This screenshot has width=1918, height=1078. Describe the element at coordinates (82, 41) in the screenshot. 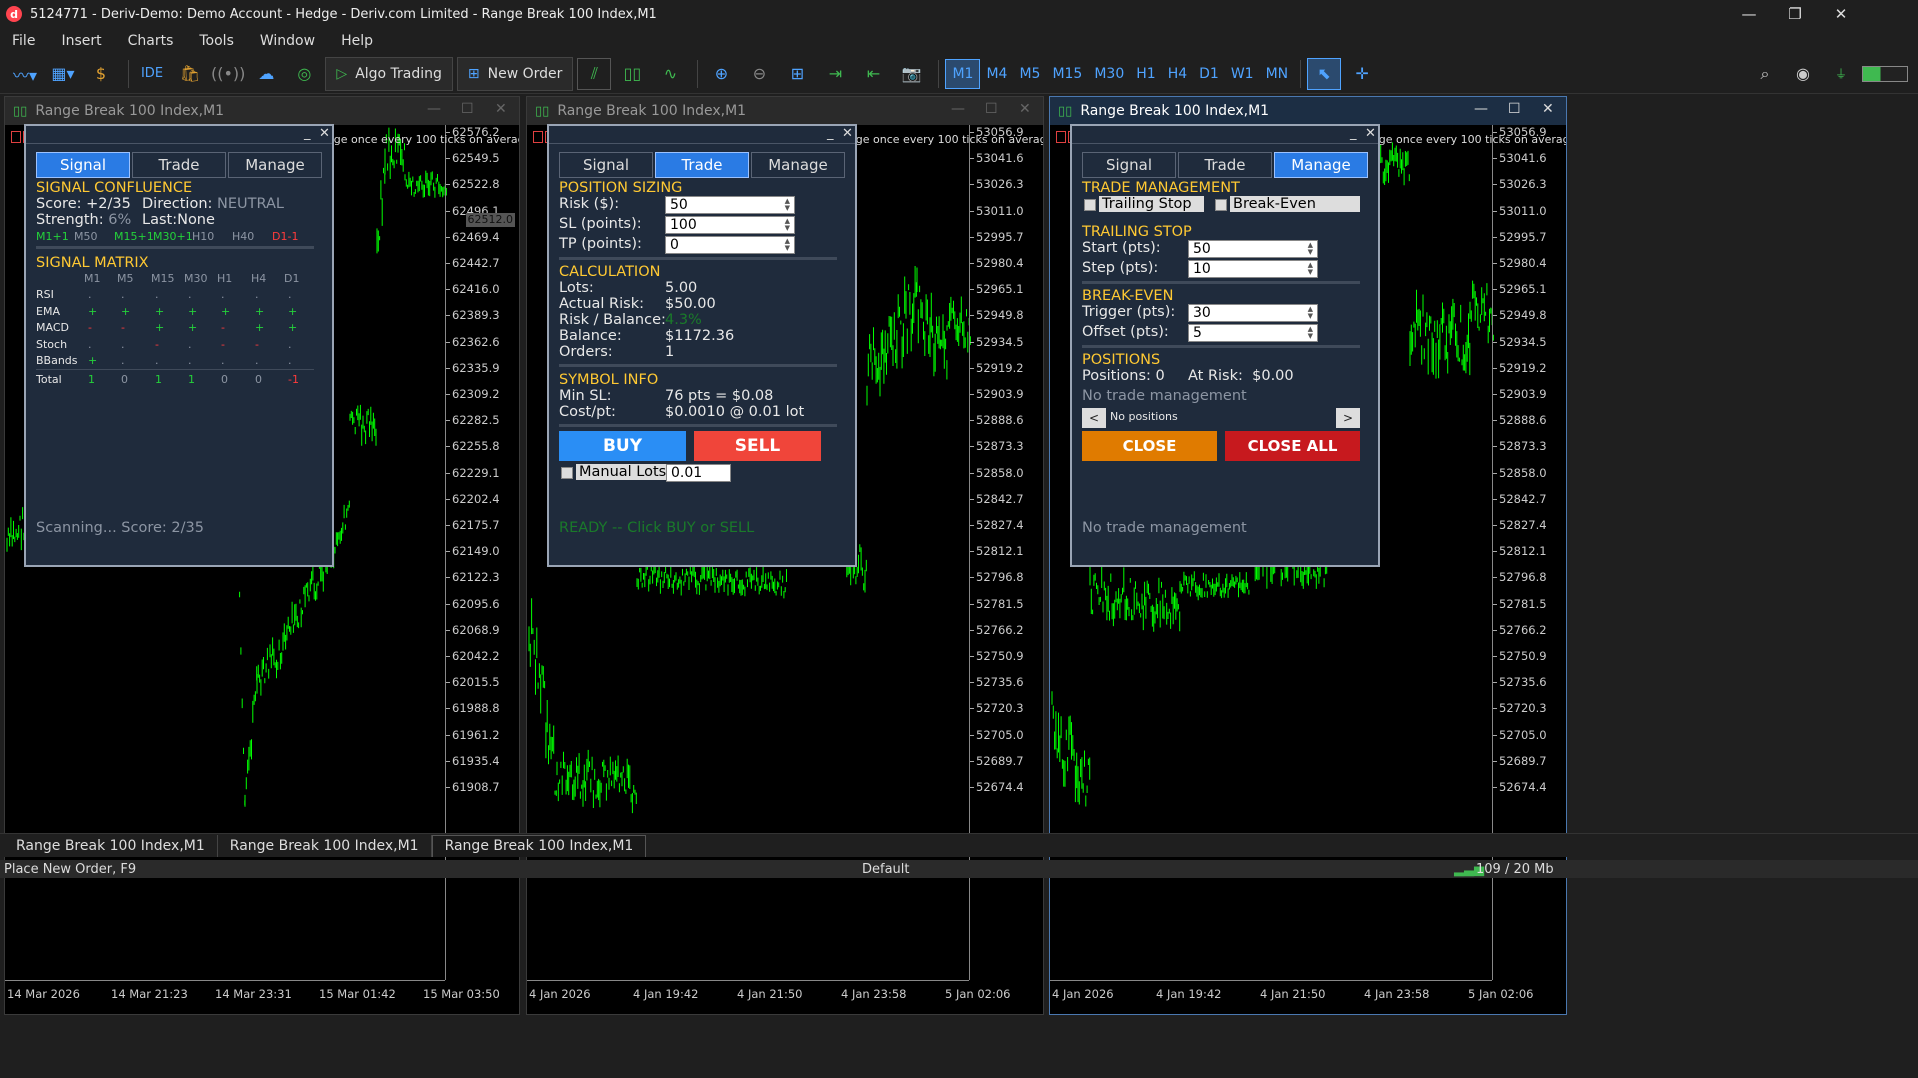

I see `menu-insert: Insert` at that location.